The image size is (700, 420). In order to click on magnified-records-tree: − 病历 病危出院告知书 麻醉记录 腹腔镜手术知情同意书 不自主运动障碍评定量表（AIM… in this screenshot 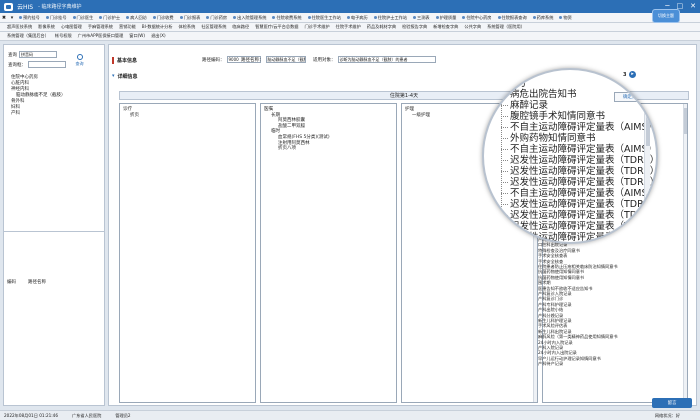, I will do `click(576, 160)`.